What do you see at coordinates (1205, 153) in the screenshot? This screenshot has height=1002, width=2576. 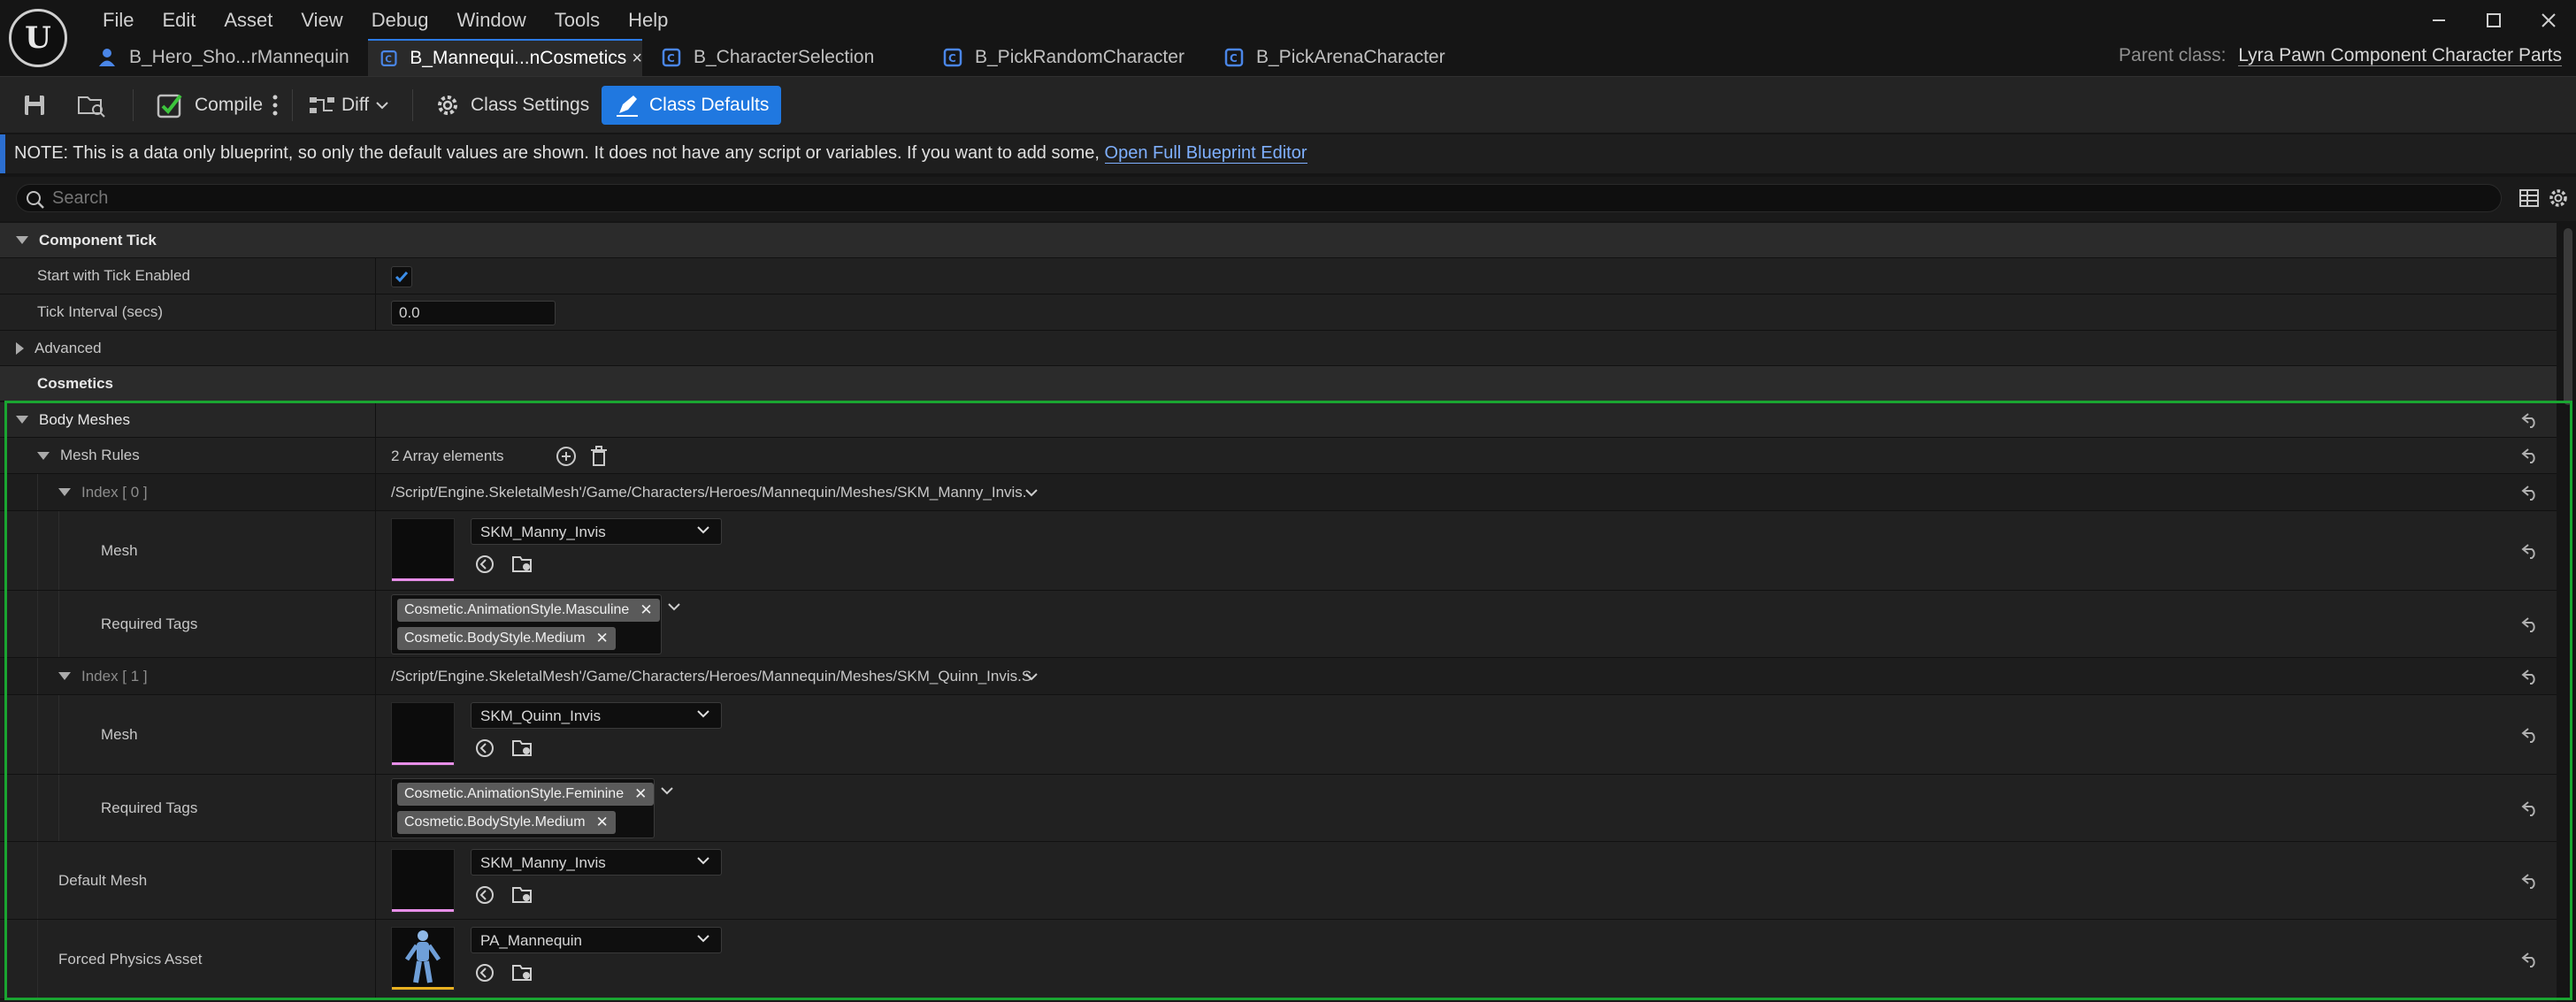 I see `open-full-editor-link: Open Full Blueprint Editor` at bounding box center [1205, 153].